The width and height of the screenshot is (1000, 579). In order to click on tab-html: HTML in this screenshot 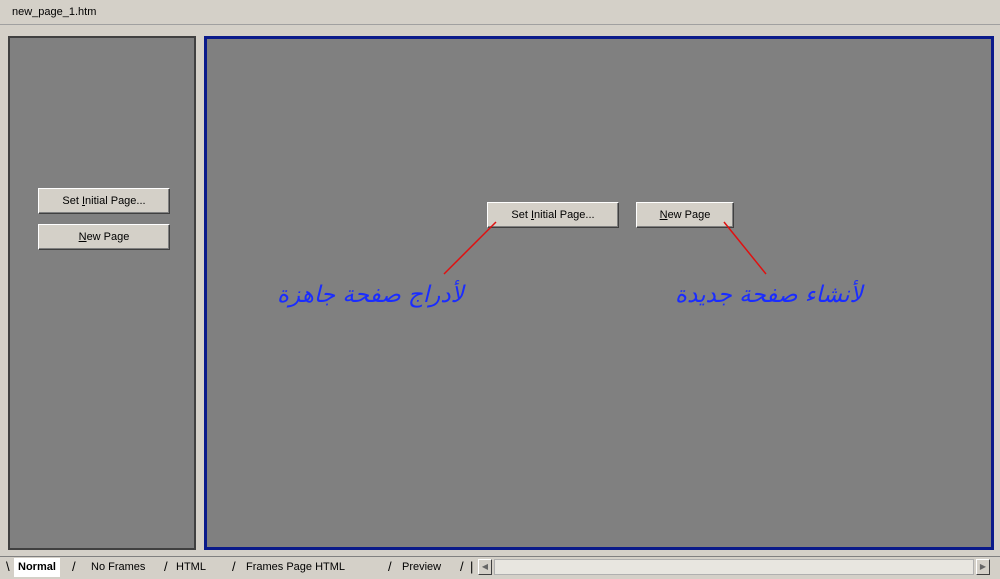, I will do `click(191, 567)`.